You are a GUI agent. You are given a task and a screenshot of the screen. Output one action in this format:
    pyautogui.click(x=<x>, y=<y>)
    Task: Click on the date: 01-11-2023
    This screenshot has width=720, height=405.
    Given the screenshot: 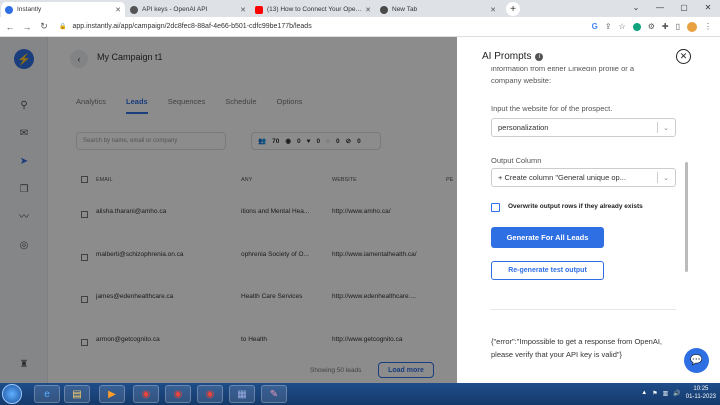 What is the action you would take?
    pyautogui.click(x=700, y=397)
    